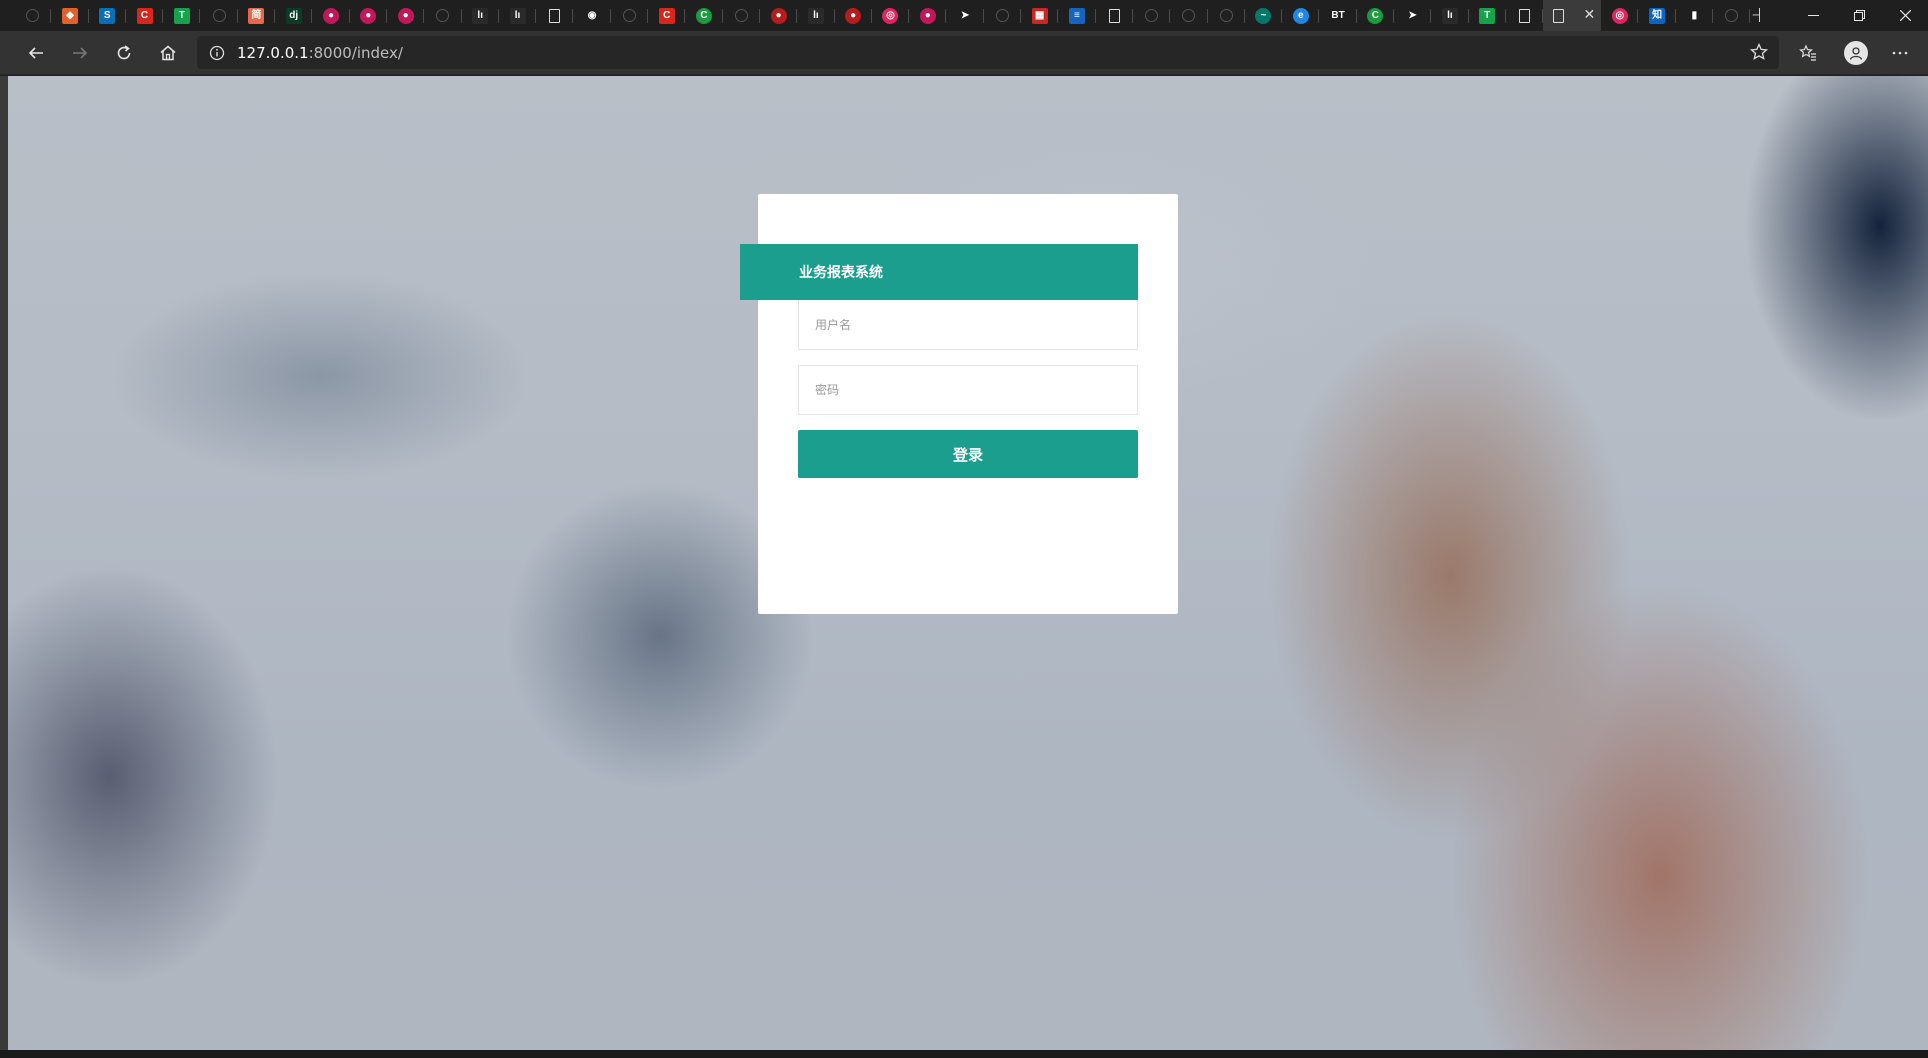  What do you see at coordinates (1572, 15) in the screenshot?
I see `tab-active: ✕` at bounding box center [1572, 15].